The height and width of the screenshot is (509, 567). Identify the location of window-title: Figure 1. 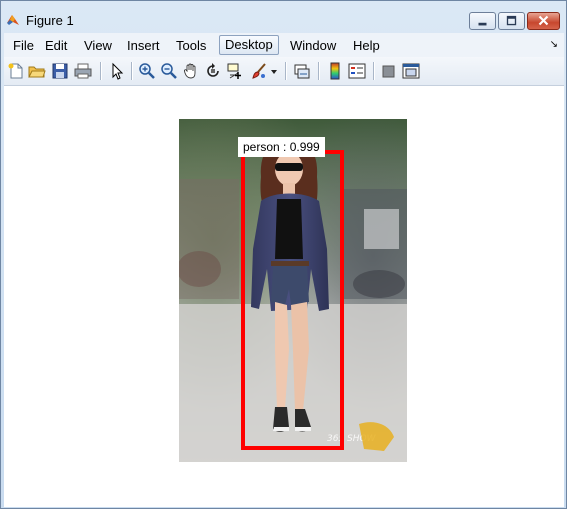
(50, 20).